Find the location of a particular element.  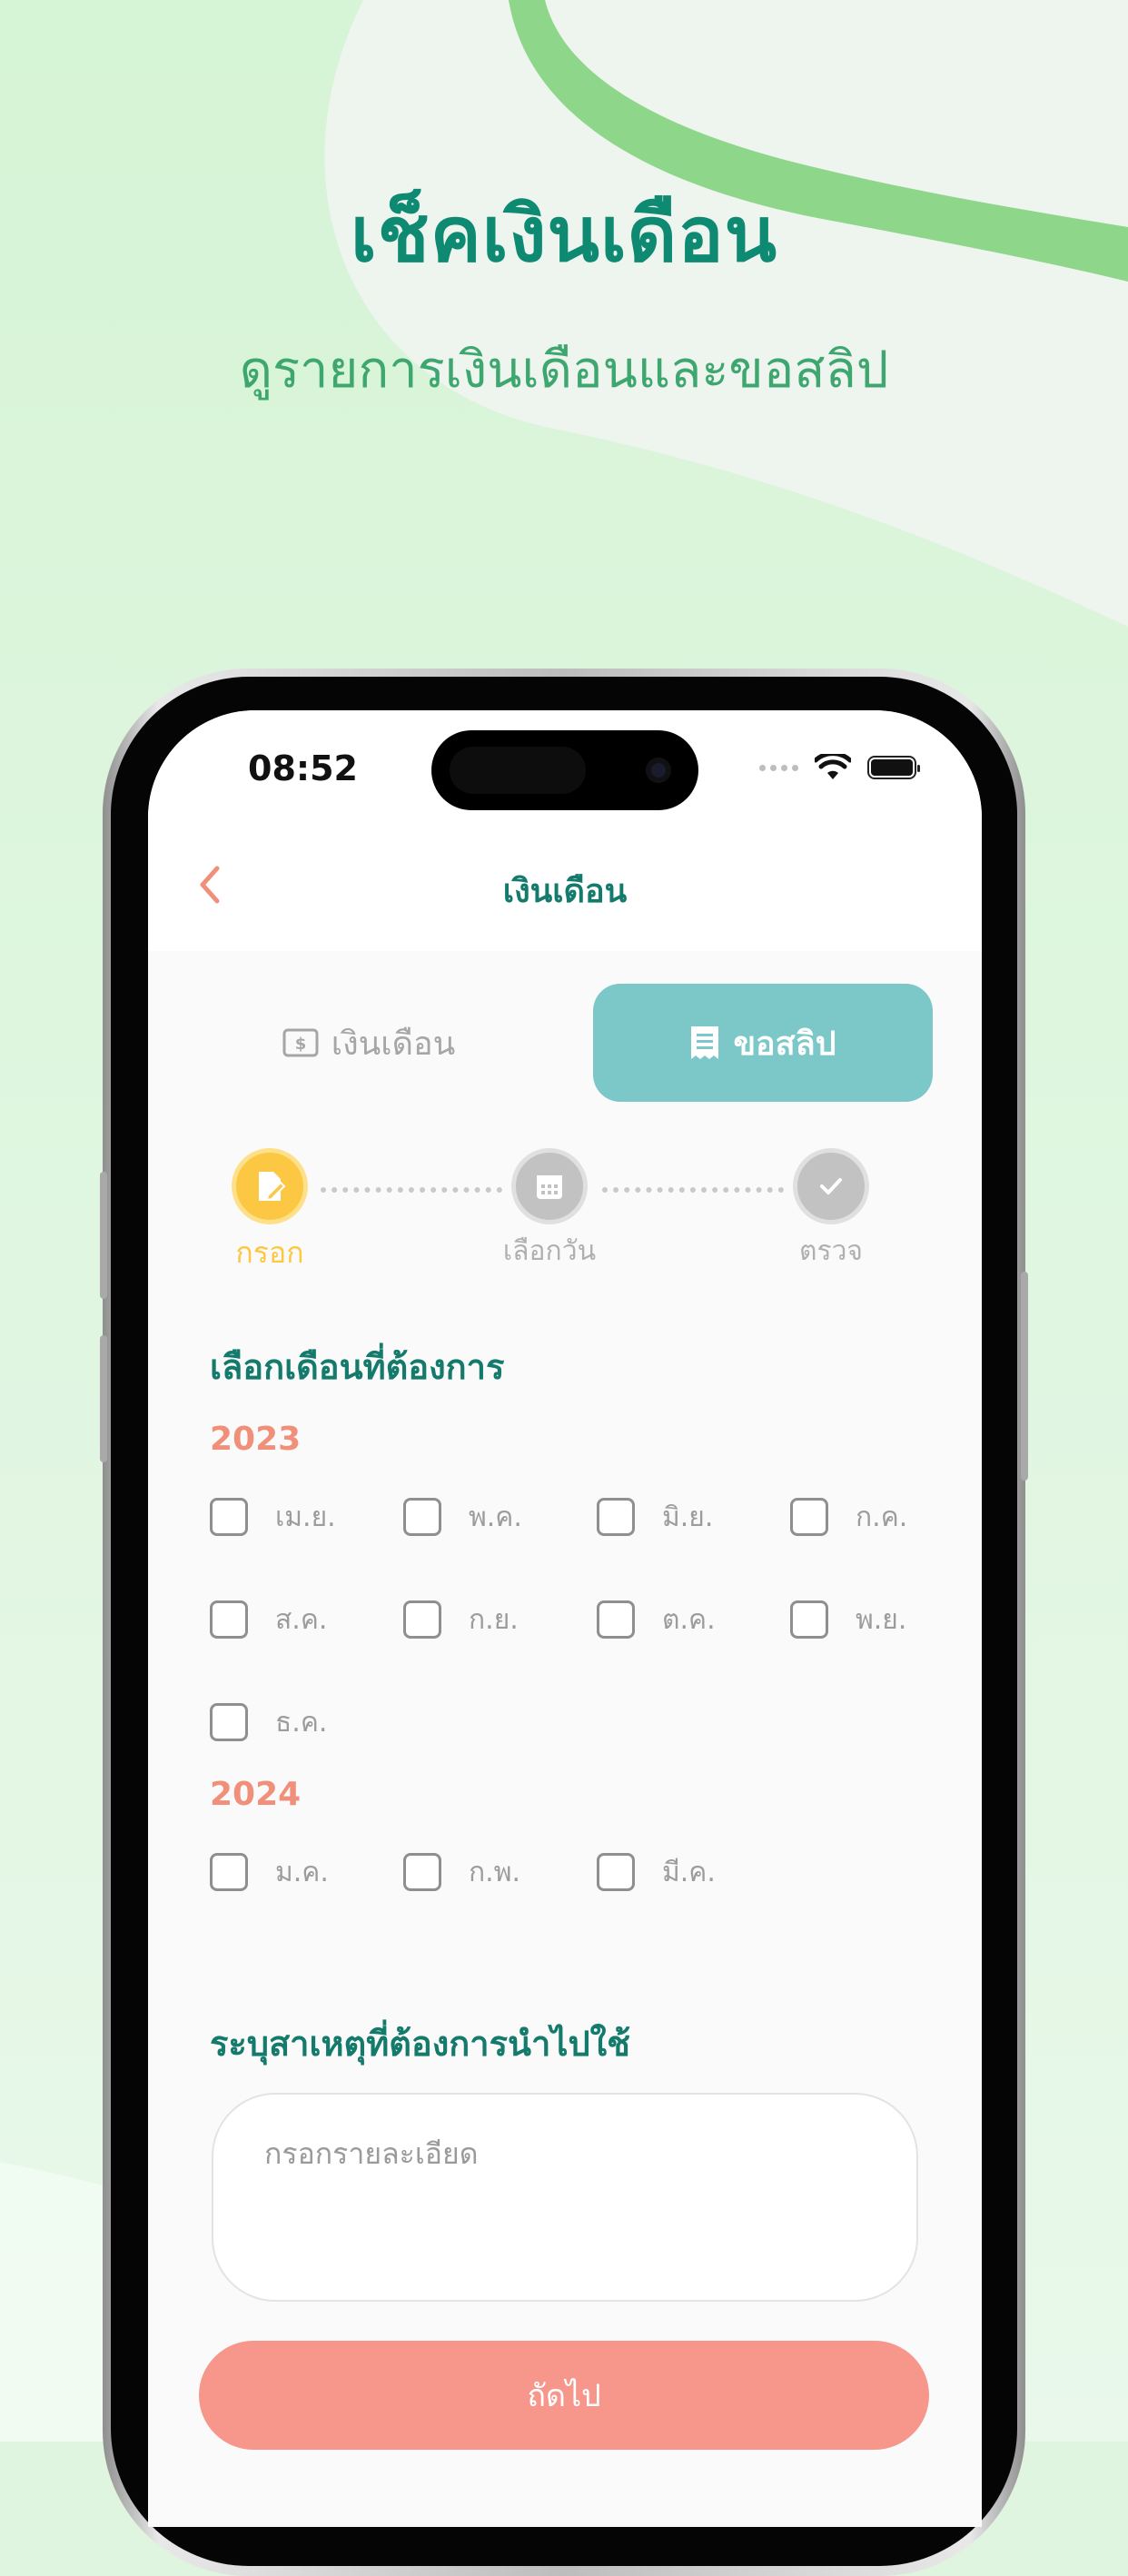

month-checkbox-item: พ.ย. is located at coordinates (848, 1619).